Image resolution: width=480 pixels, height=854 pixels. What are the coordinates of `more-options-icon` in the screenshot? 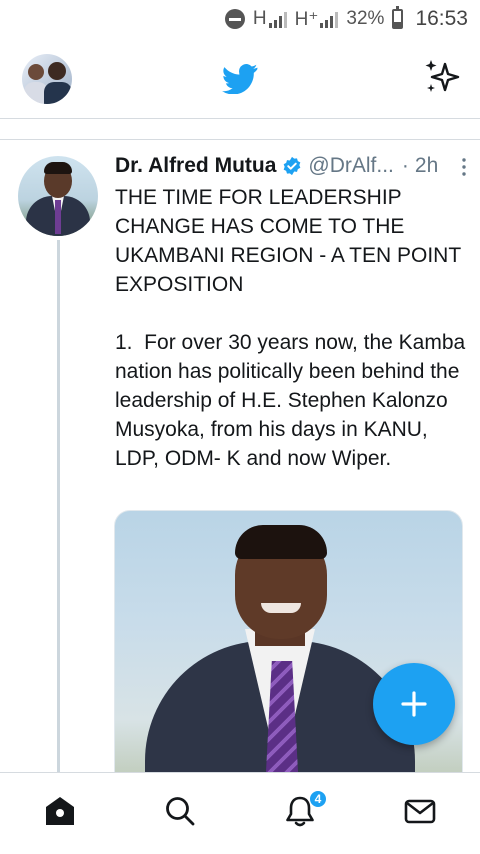 It's located at (464, 167).